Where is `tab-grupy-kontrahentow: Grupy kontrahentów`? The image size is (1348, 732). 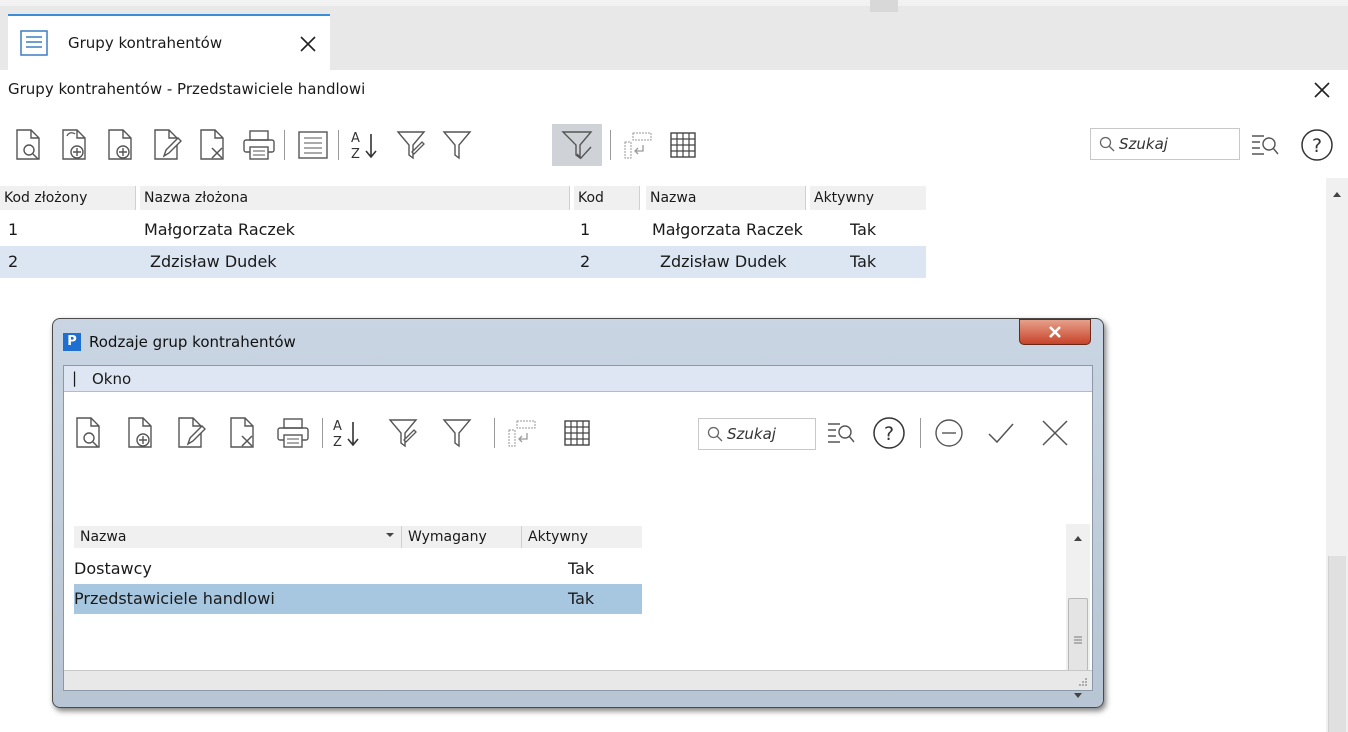
tab-grupy-kontrahentow: Grupy kontrahentów is located at coordinates (169, 42).